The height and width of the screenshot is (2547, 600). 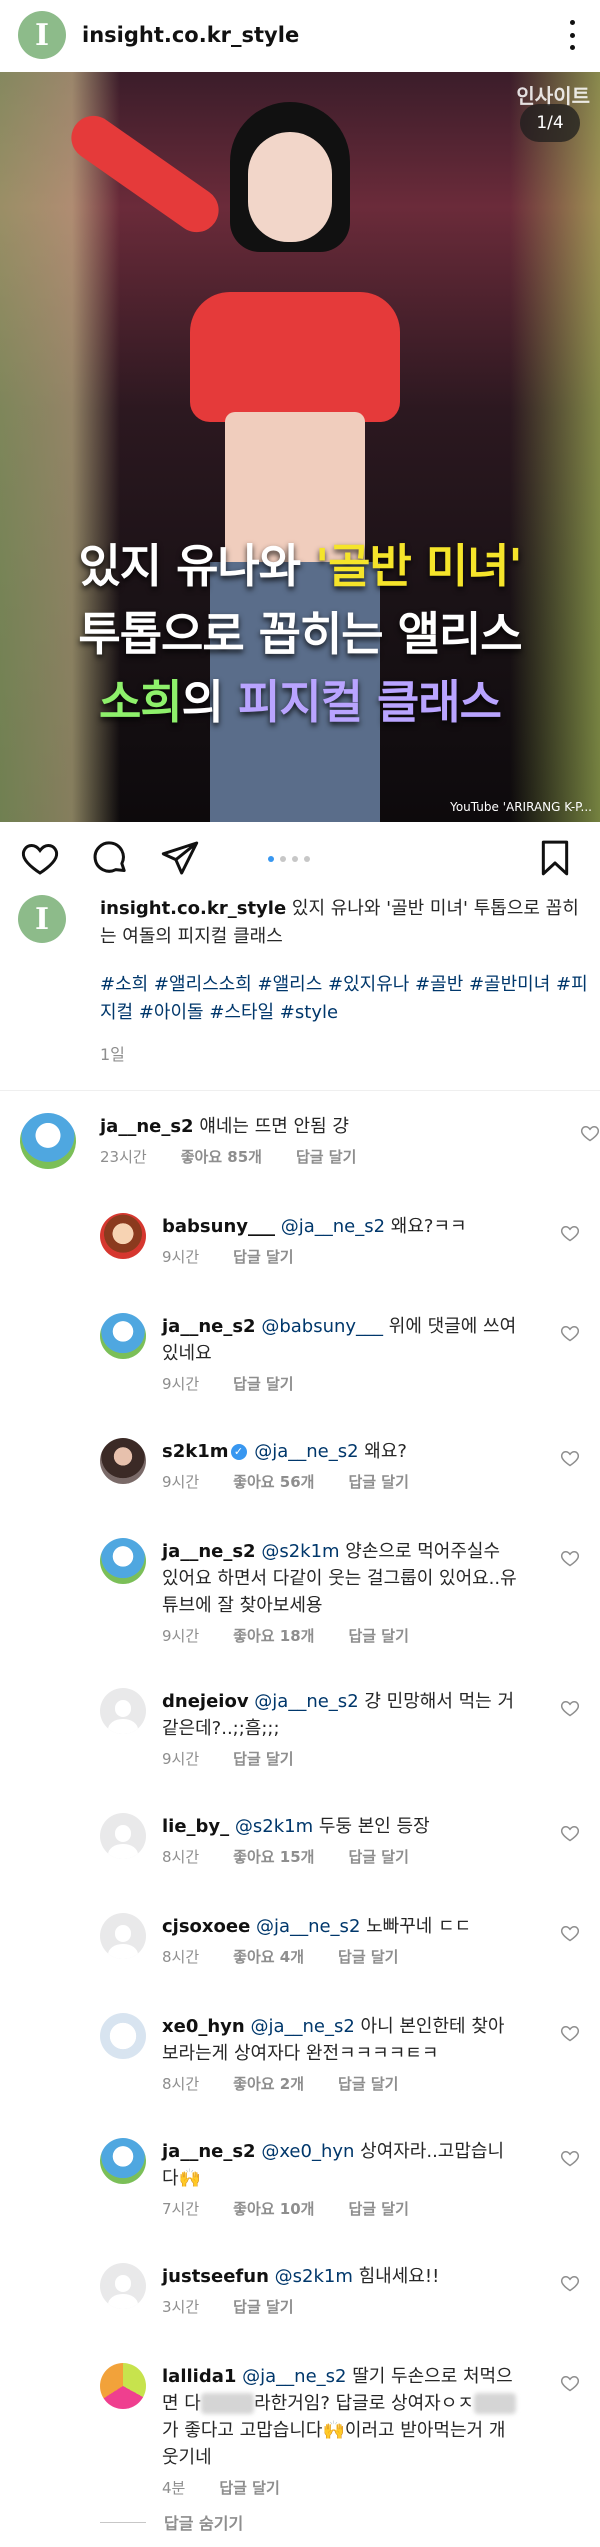 What do you see at coordinates (181, 1857) in the screenshot?
I see `comment-time: 8시간` at bounding box center [181, 1857].